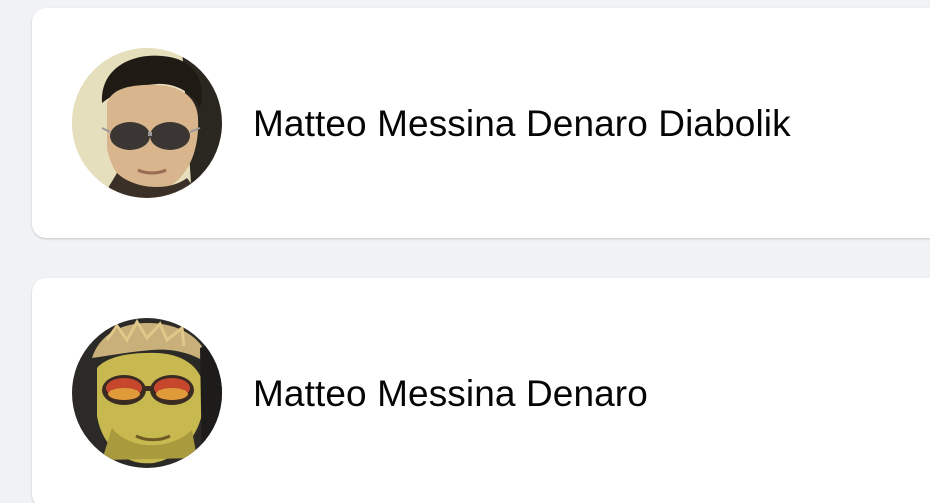  I want to click on profile-name: Matteo Messina Denaro Diabolik, so click(522, 124).